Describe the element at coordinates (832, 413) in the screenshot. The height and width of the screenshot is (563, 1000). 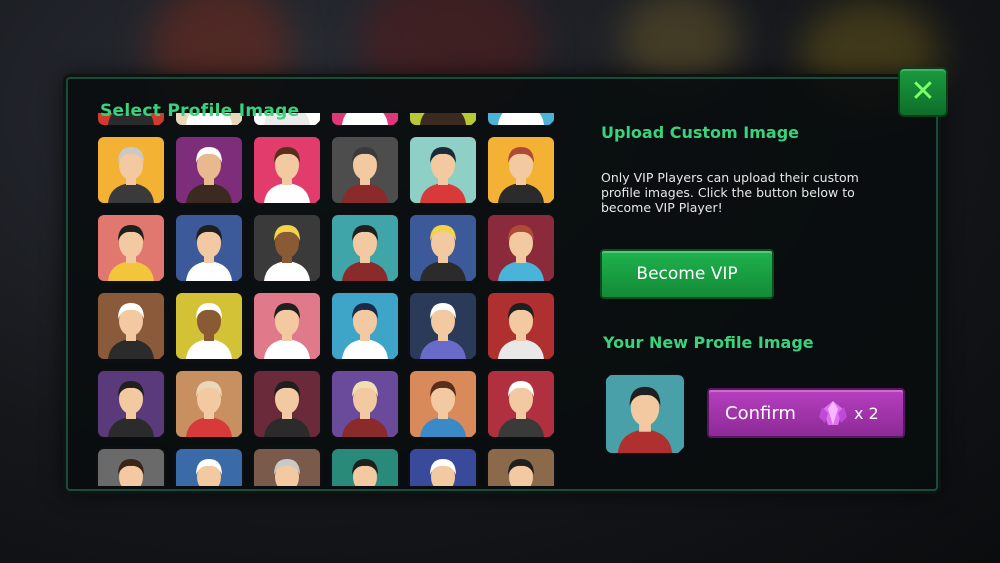
I see `purple-gem-icon` at that location.